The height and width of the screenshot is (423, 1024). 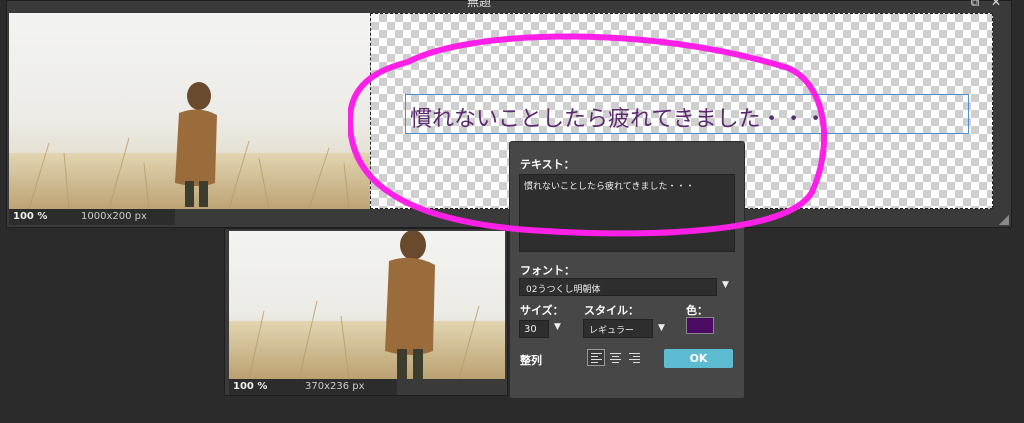 I want to click on preview-status-bar: 100 % 370x236 px, so click(x=313, y=387).